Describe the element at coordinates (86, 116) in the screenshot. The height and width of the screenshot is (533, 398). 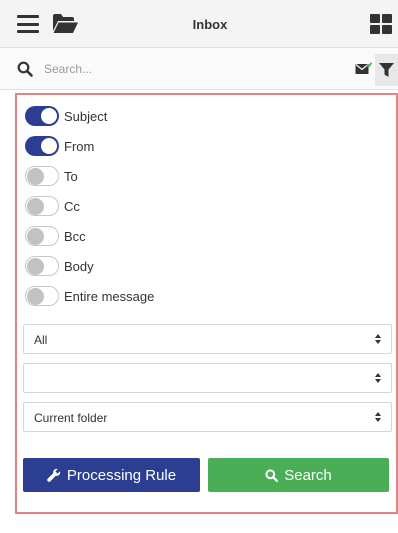
I see `toggle-label: Subject` at that location.